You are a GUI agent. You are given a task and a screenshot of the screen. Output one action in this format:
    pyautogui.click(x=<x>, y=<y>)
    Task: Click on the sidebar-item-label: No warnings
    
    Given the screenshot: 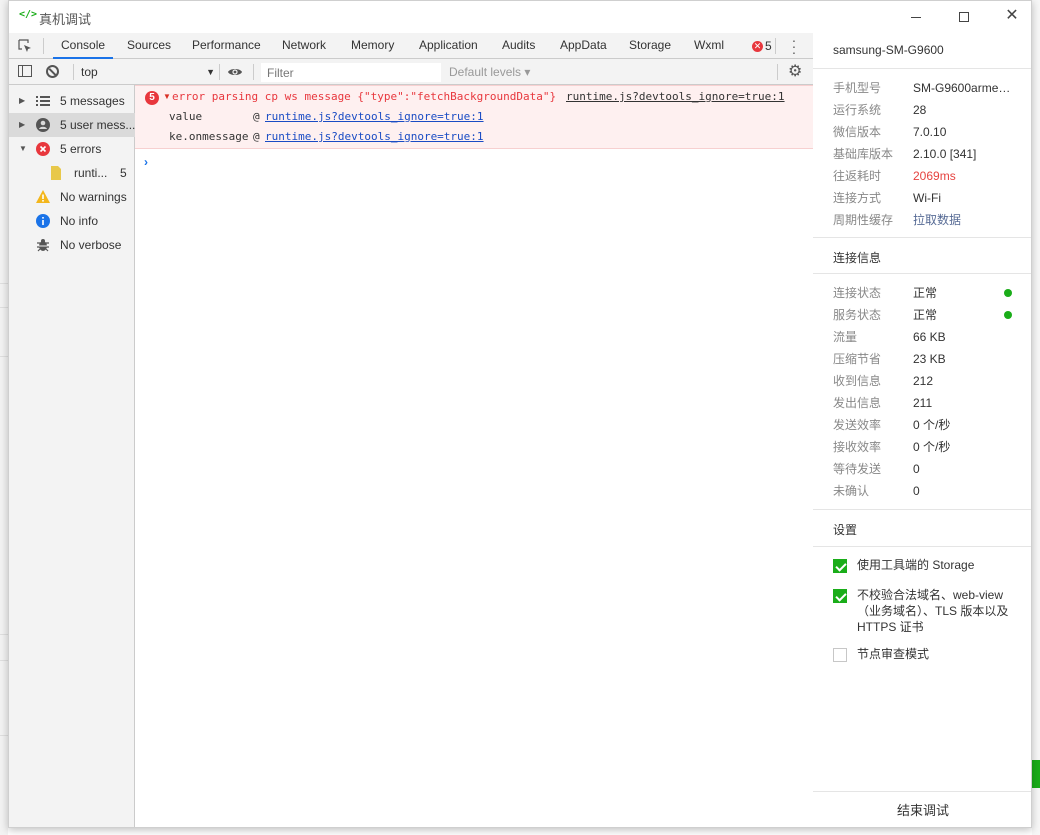 What is the action you would take?
    pyautogui.click(x=93, y=197)
    